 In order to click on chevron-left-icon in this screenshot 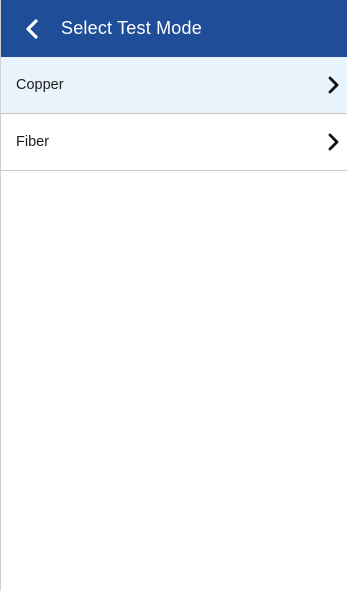, I will do `click(32, 28)`.